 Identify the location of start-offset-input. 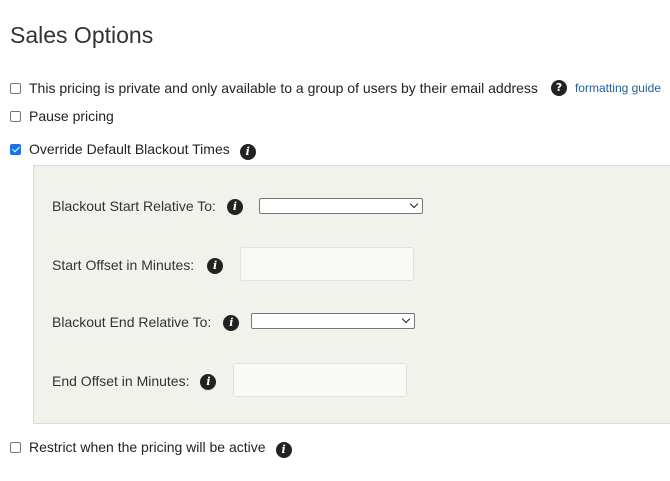
(327, 264).